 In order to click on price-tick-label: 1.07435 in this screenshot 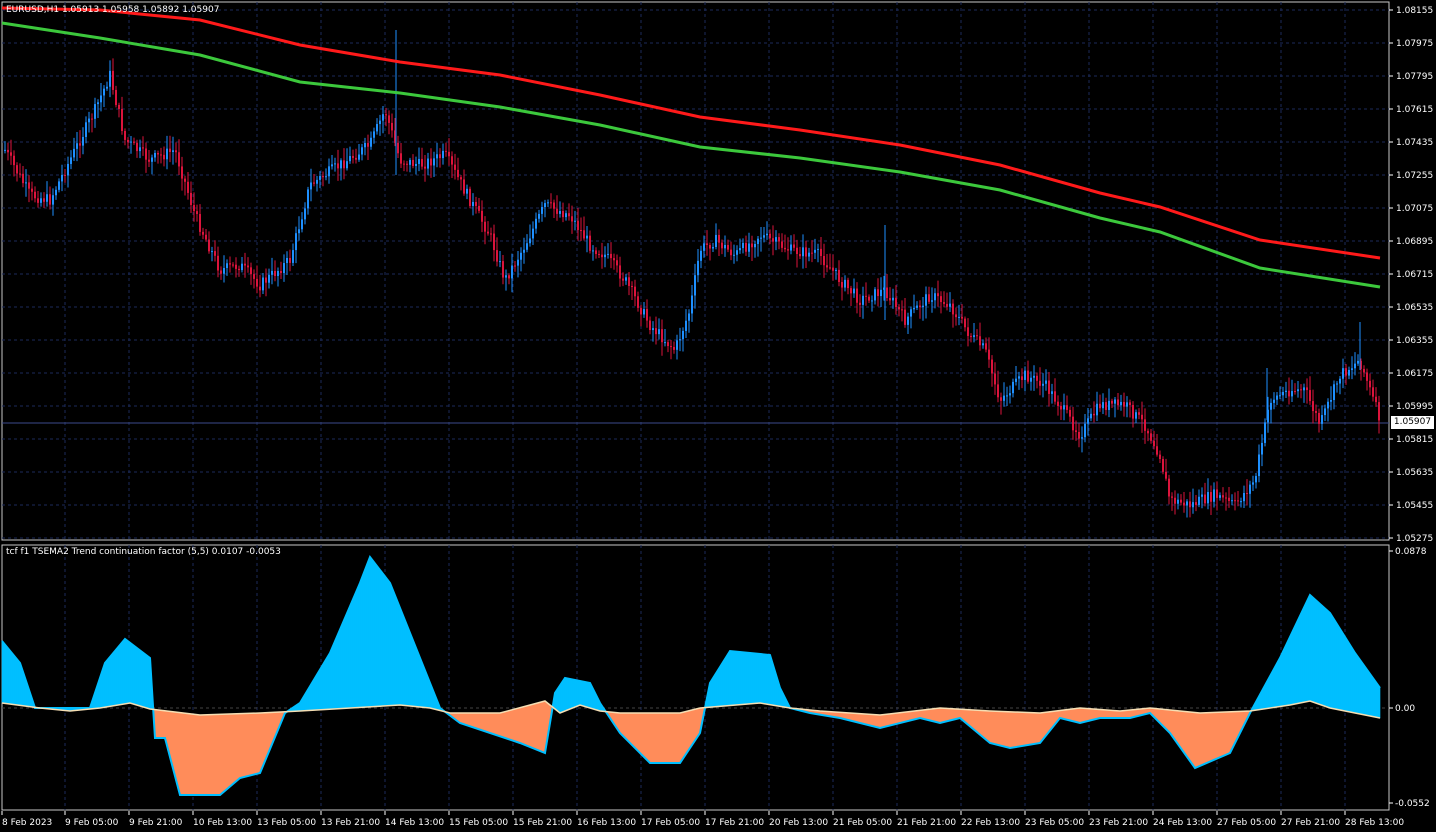, I will do `click(1414, 143)`.